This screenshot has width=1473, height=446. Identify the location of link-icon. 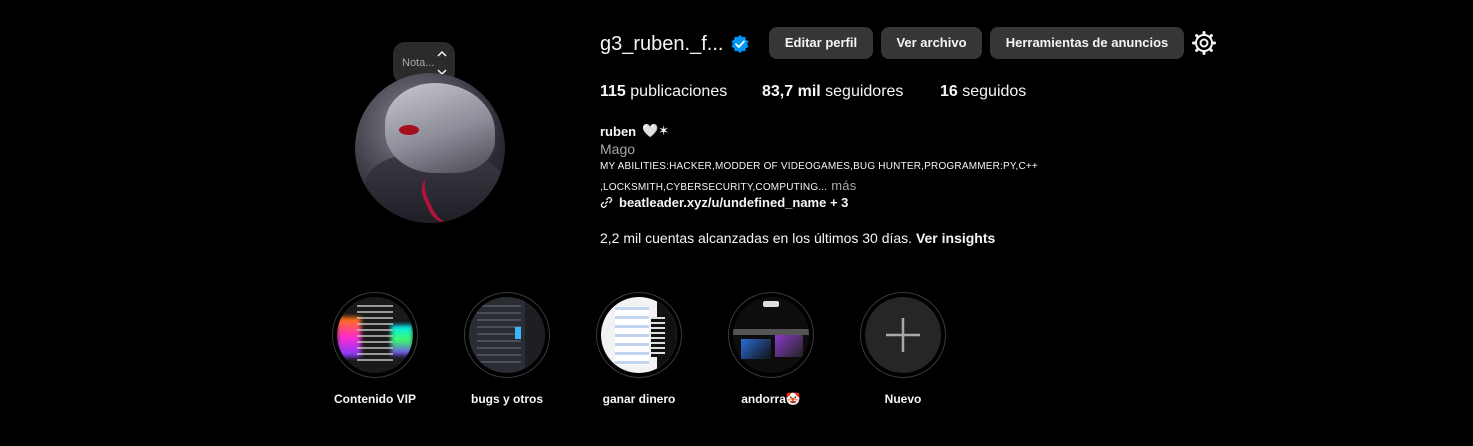
(606, 202).